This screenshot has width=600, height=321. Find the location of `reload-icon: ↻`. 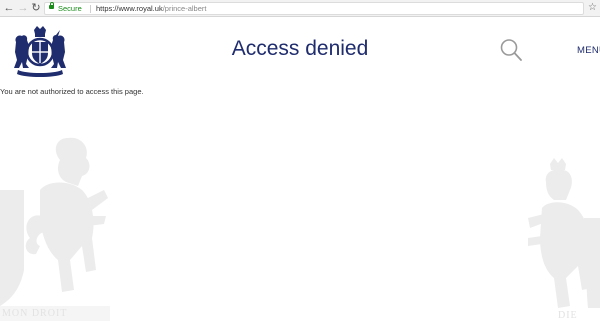

reload-icon: ↻ is located at coordinates (36, 8).